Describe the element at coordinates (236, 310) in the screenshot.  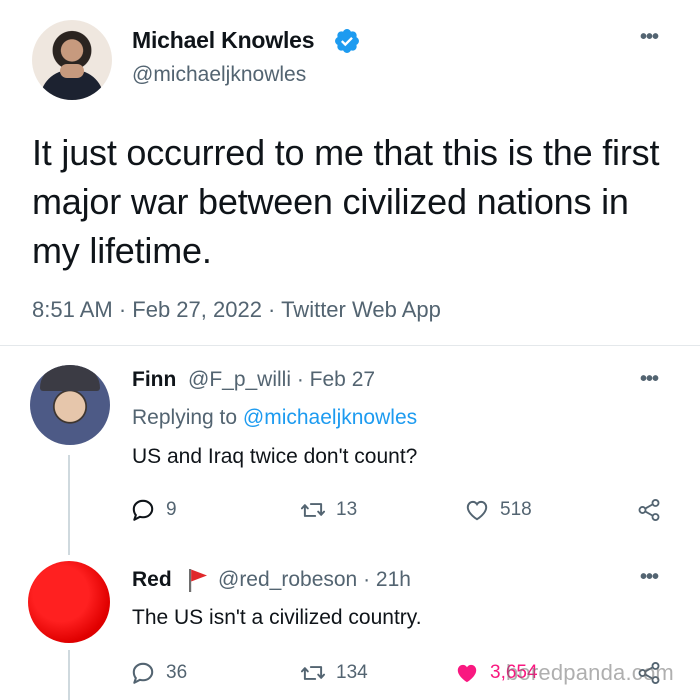
I see `tweet-meta: 8:51 AM · Feb 27, 2022 · Twitter Web App` at that location.